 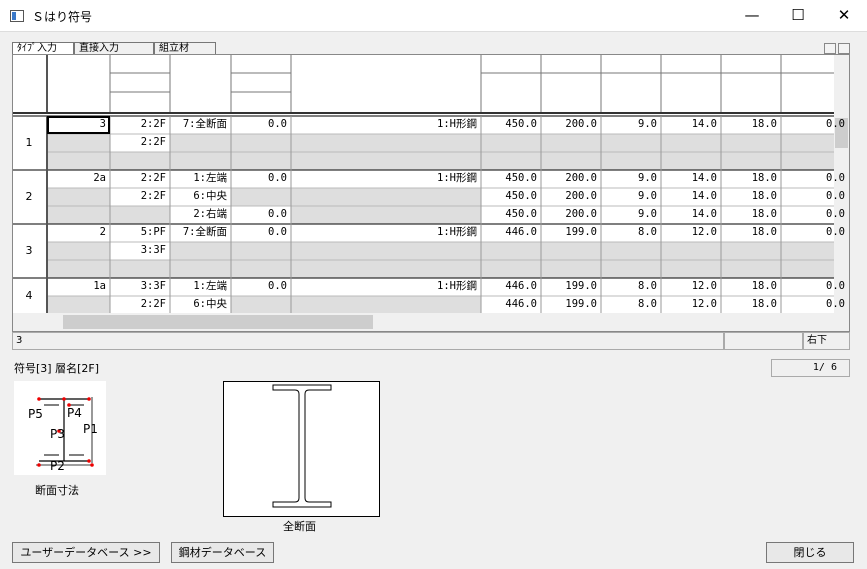 What do you see at coordinates (77, 286) in the screenshot?
I see `grid-cell: 1a` at bounding box center [77, 286].